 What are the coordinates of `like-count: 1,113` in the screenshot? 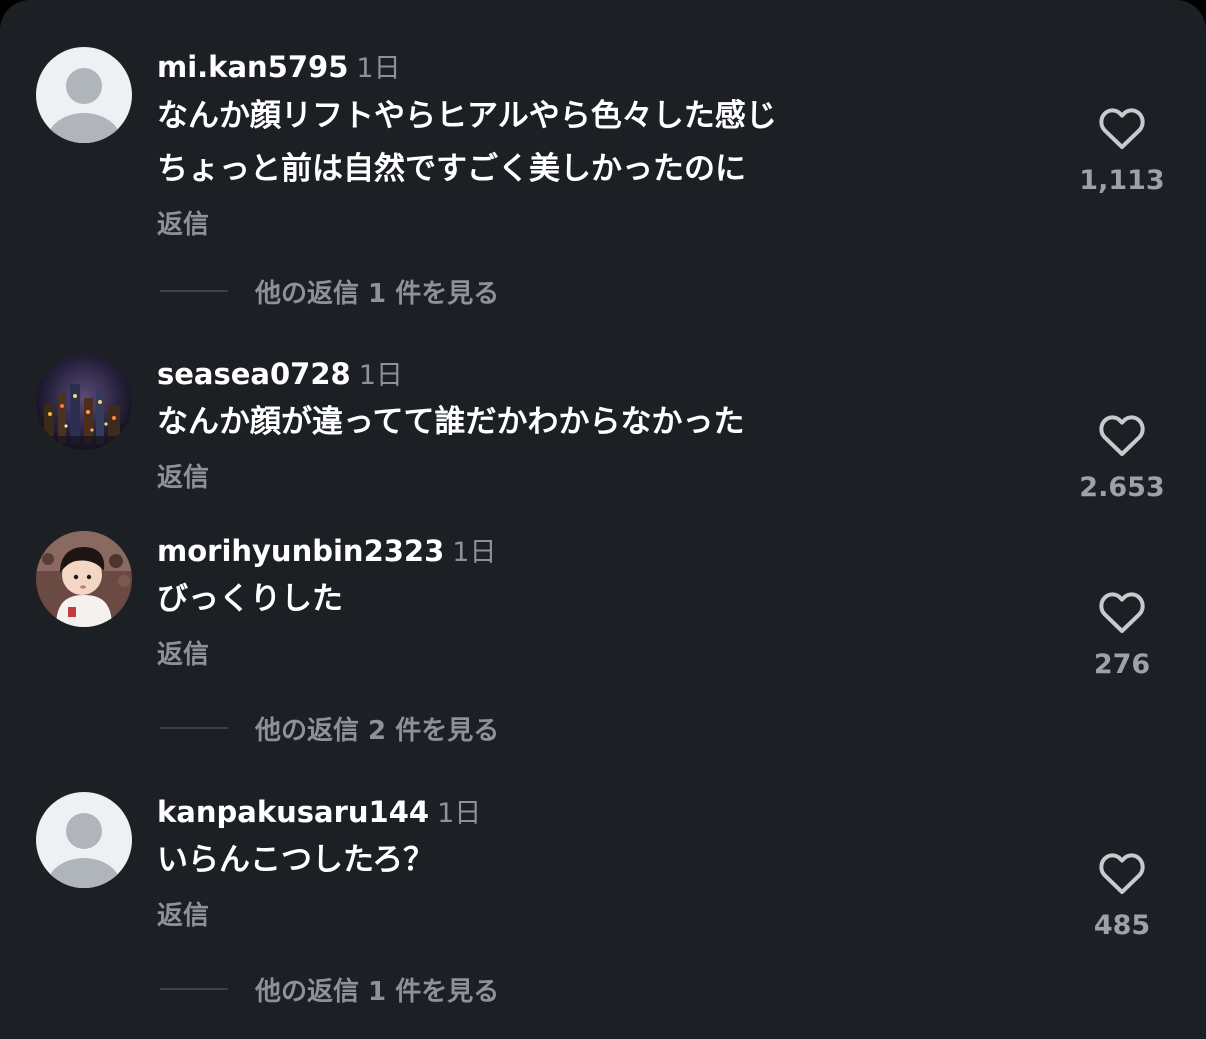 It's located at (1122, 180).